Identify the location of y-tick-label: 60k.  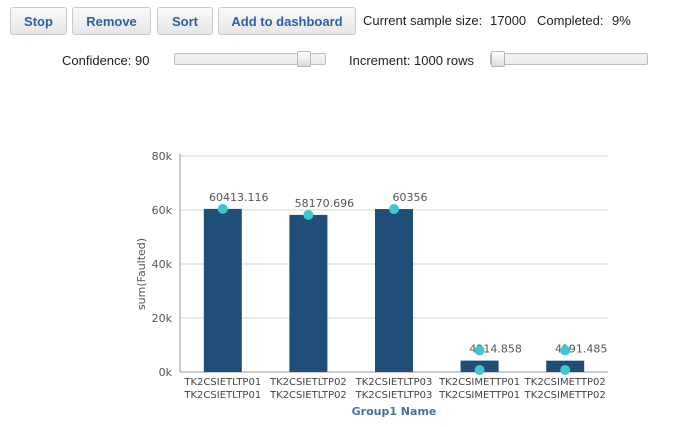
(162, 210).